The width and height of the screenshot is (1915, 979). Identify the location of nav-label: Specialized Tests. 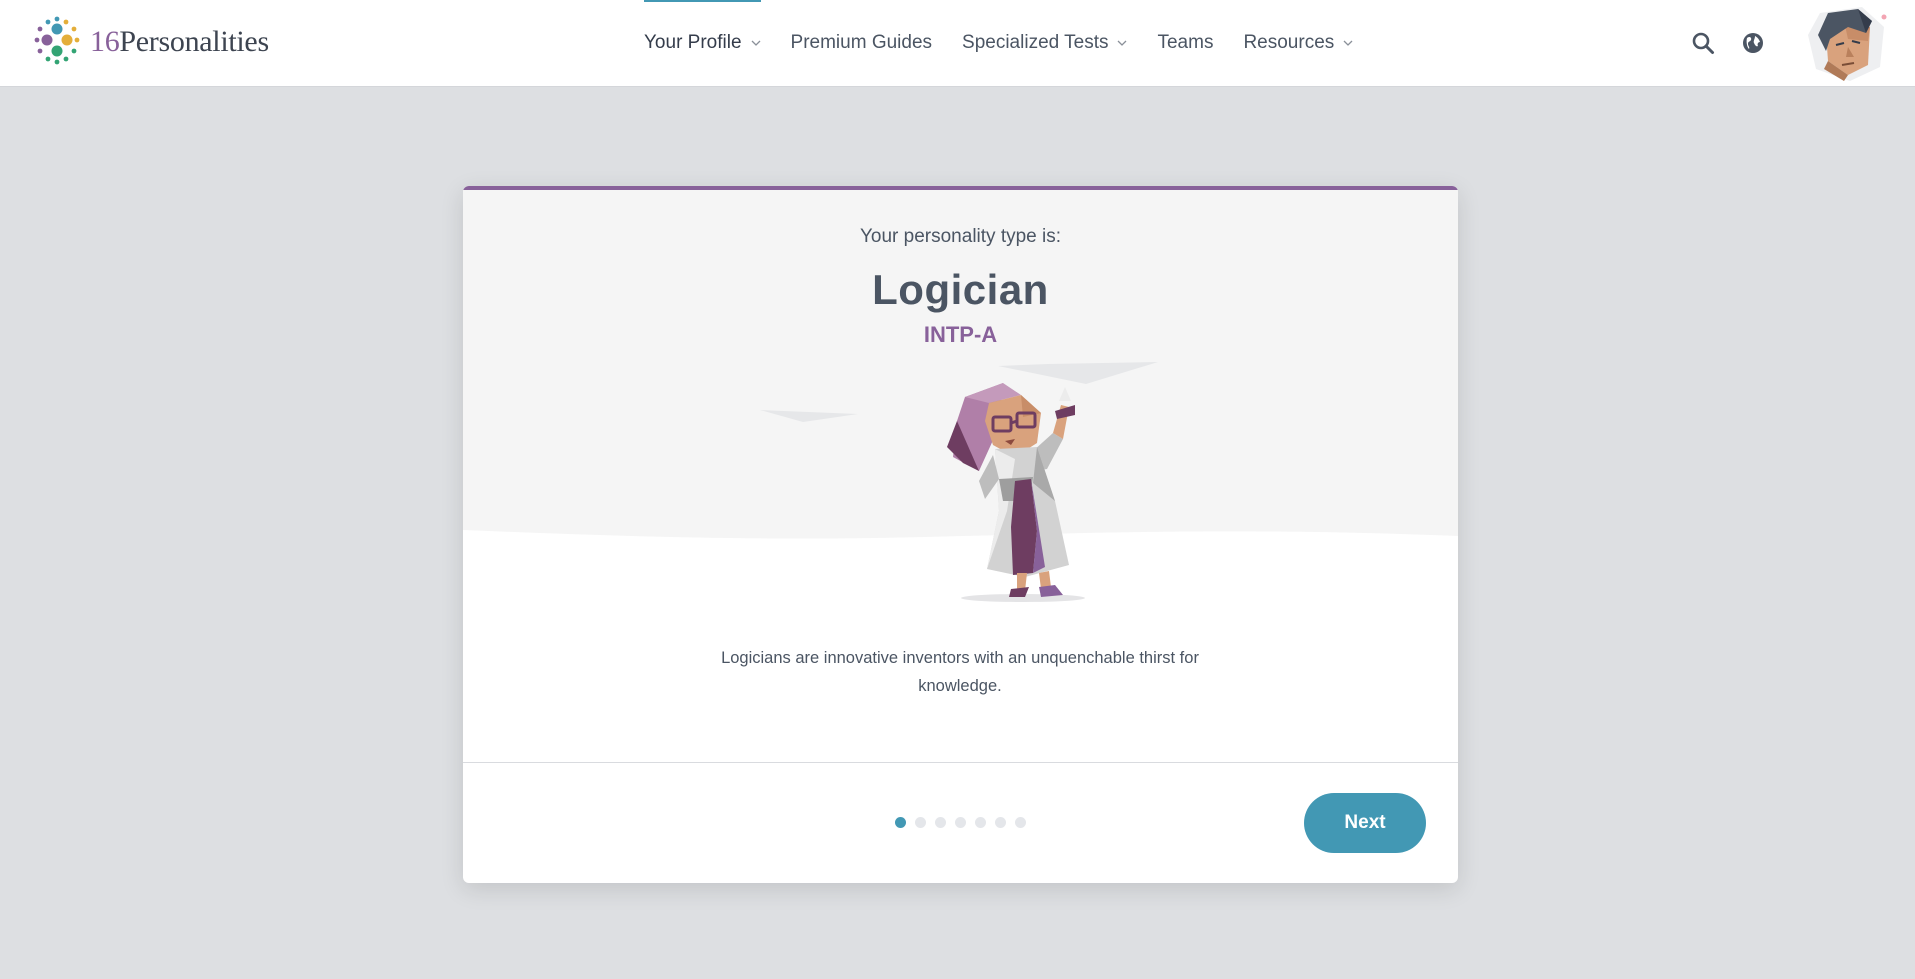
(1035, 42).